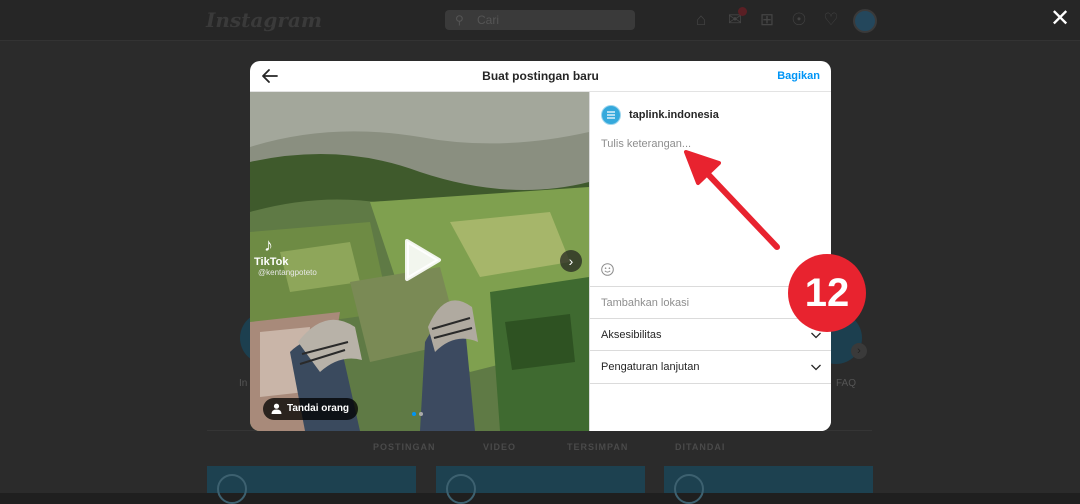  I want to click on instagram-logo: Instagram, so click(264, 20).